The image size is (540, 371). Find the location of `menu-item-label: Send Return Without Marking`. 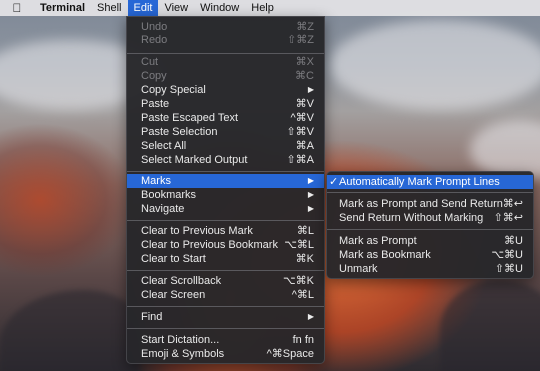

menu-item-label: Send Return Without Marking is located at coordinates (411, 218).